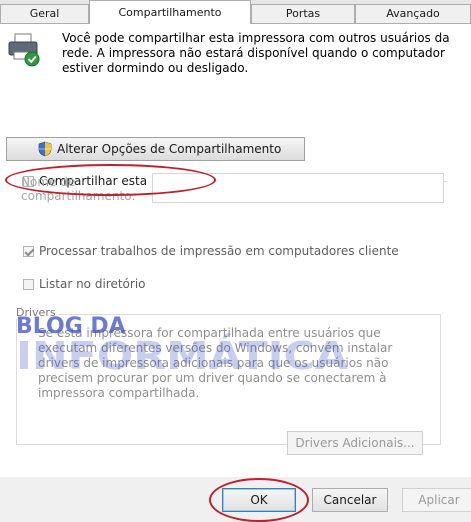 Image resolution: width=471 pixels, height=522 pixels. Describe the element at coordinates (436, 500) in the screenshot. I see `apply-button: Aplicar` at that location.